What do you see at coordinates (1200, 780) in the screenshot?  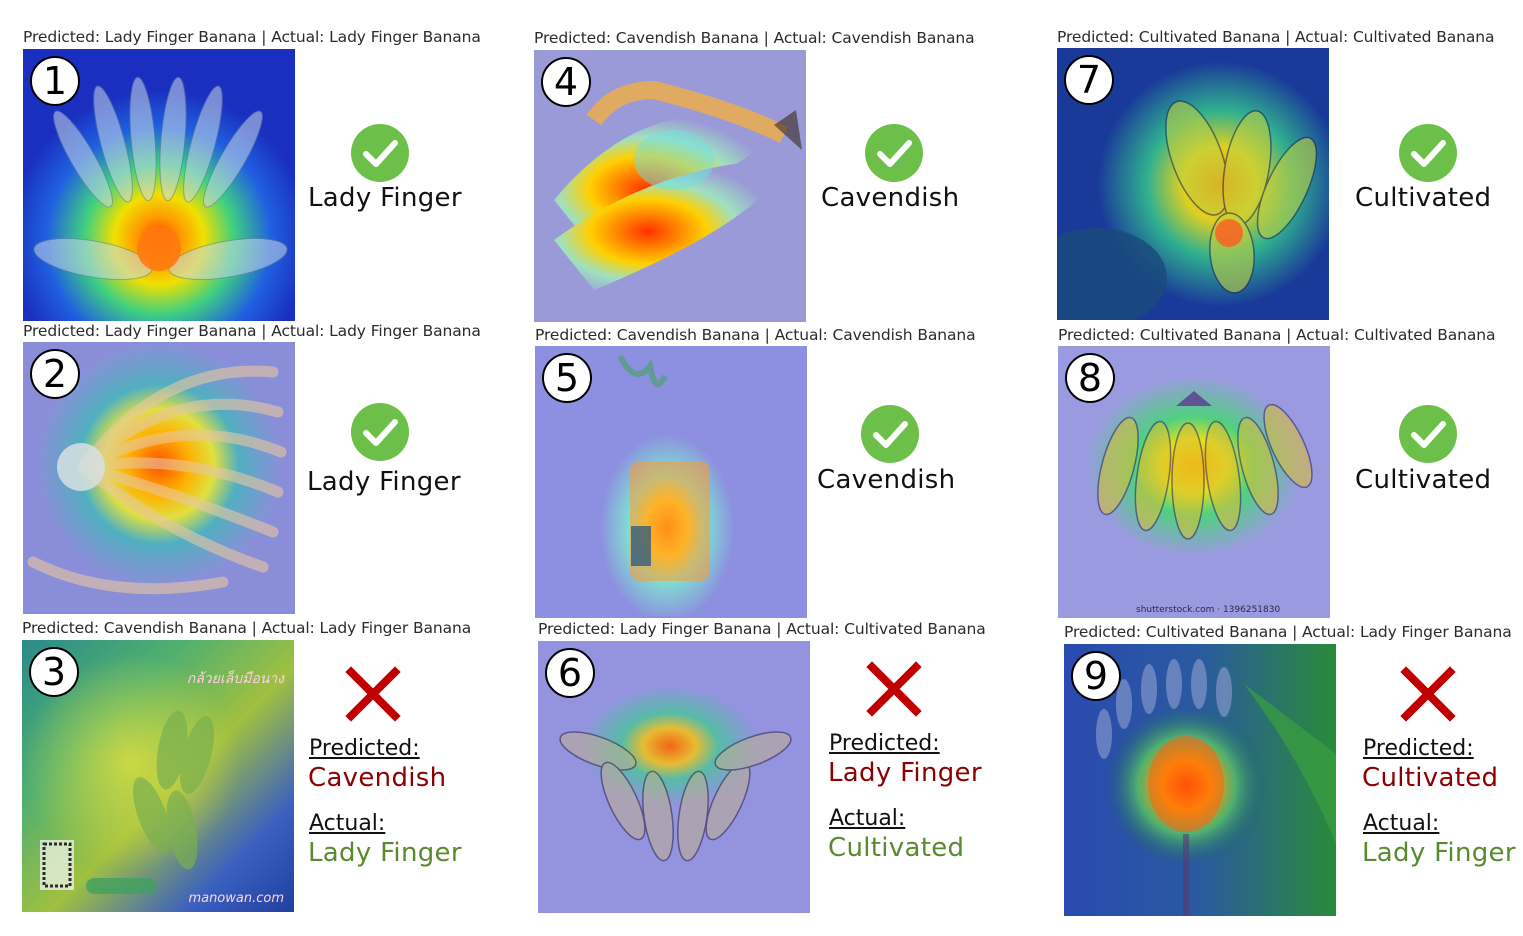 I see `heatmap-image-9: 9` at bounding box center [1200, 780].